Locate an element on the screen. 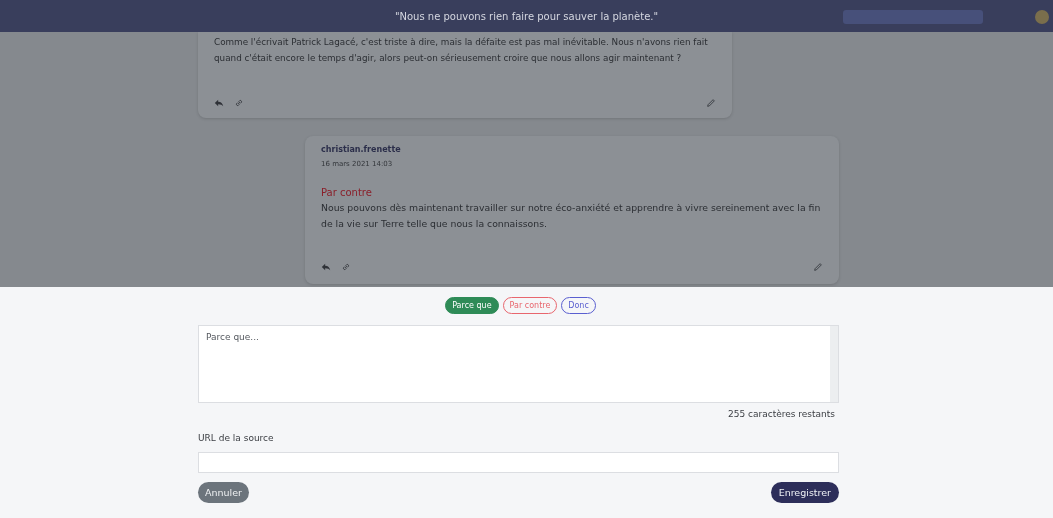  comment-text: Nous pouvons dès maintenant travailler sur notre éco-anxiété et apprendre à vivre sereinement avec la fin de la vie sur Terre telle que nous la connaissons. is located at coordinates (571, 216).